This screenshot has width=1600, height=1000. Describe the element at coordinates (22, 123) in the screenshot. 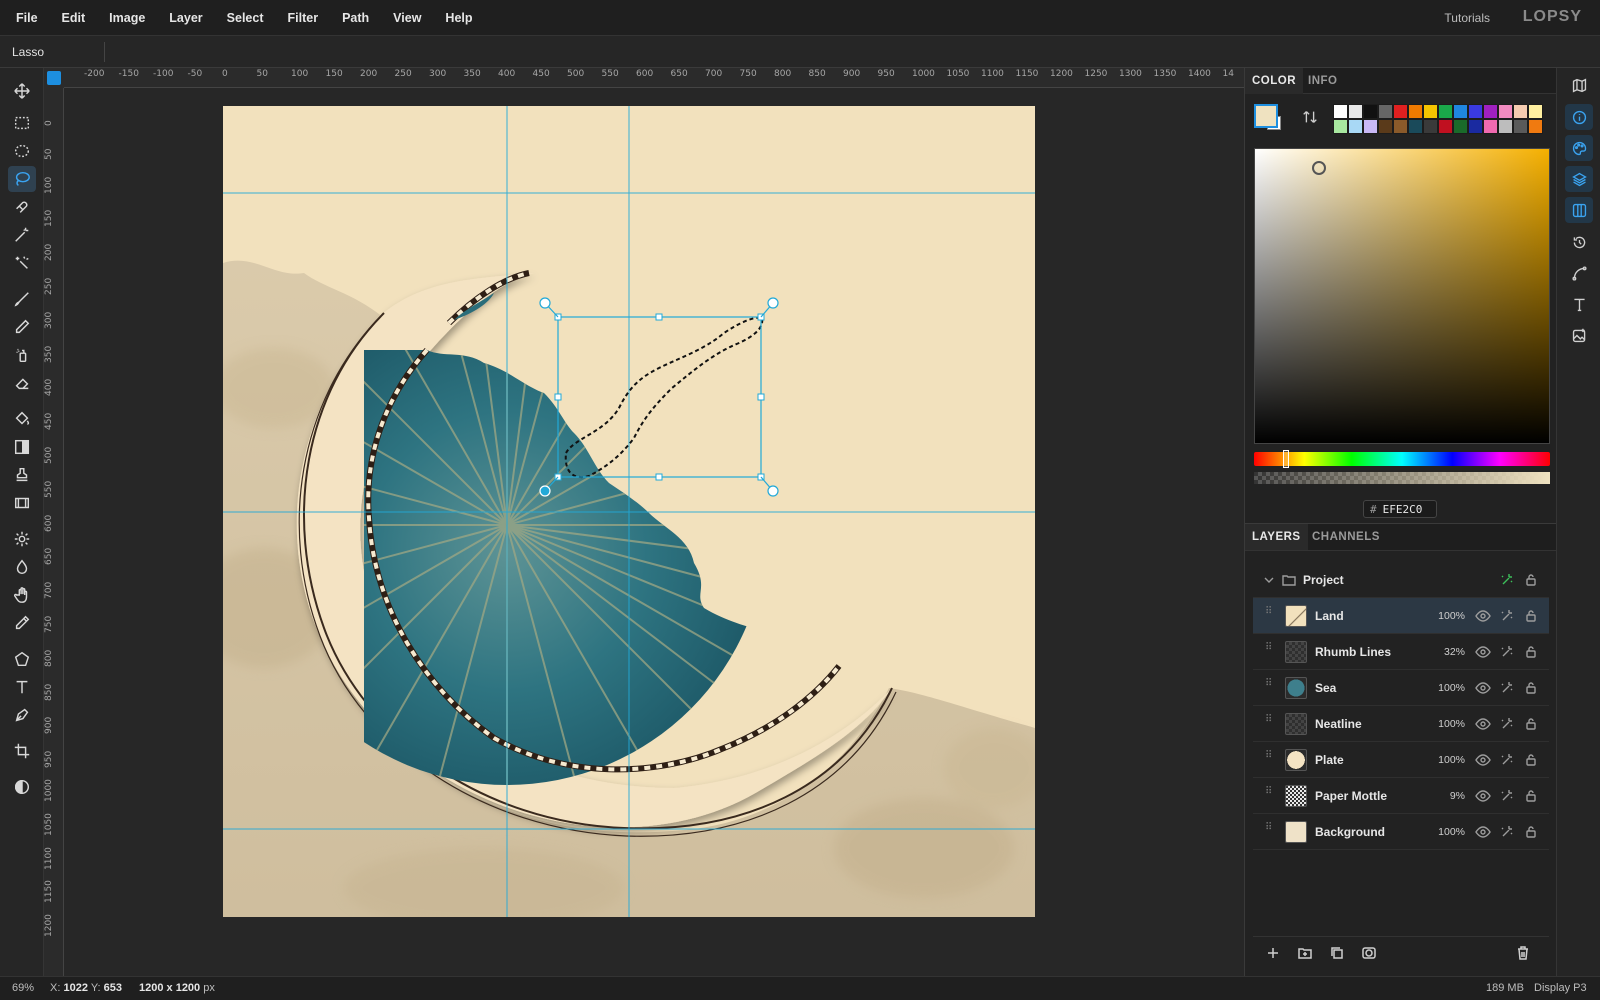

I see `rect-marquee-tool` at that location.